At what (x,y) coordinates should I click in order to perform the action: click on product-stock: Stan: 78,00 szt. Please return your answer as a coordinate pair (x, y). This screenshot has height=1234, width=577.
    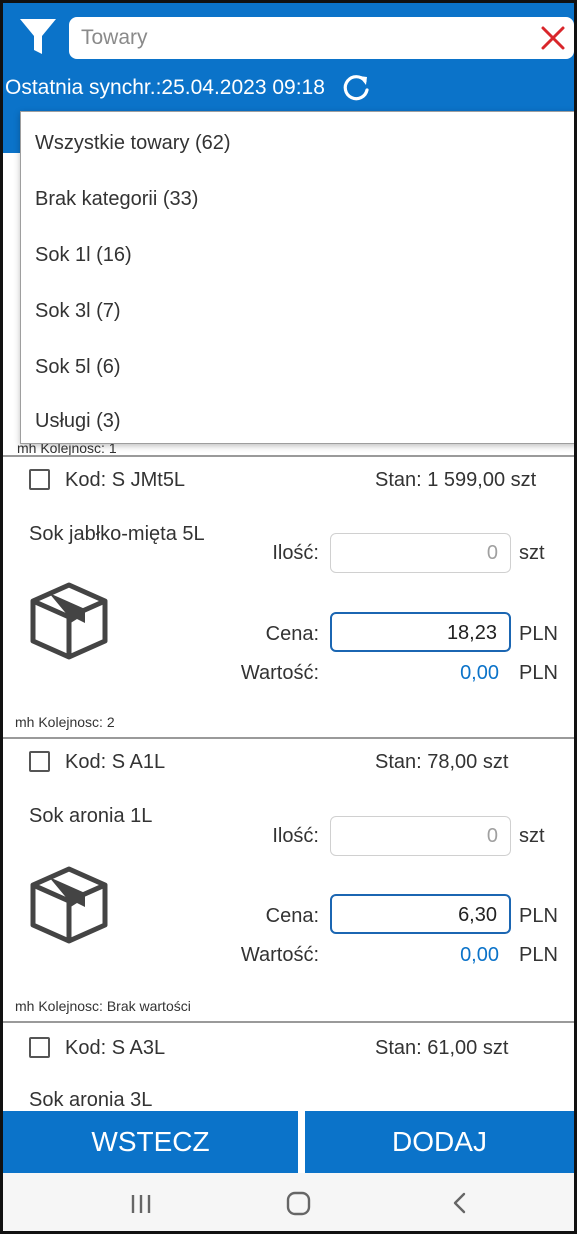
    Looking at the image, I should click on (442, 762).